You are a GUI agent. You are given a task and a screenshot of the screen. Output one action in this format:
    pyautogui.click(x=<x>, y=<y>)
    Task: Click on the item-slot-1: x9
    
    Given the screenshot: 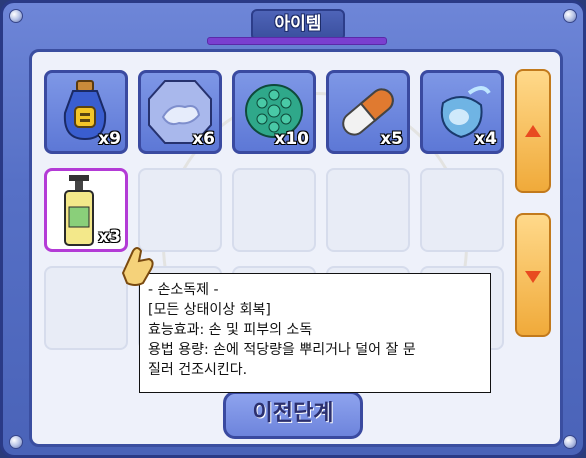 What is the action you would take?
    pyautogui.click(x=86, y=112)
    